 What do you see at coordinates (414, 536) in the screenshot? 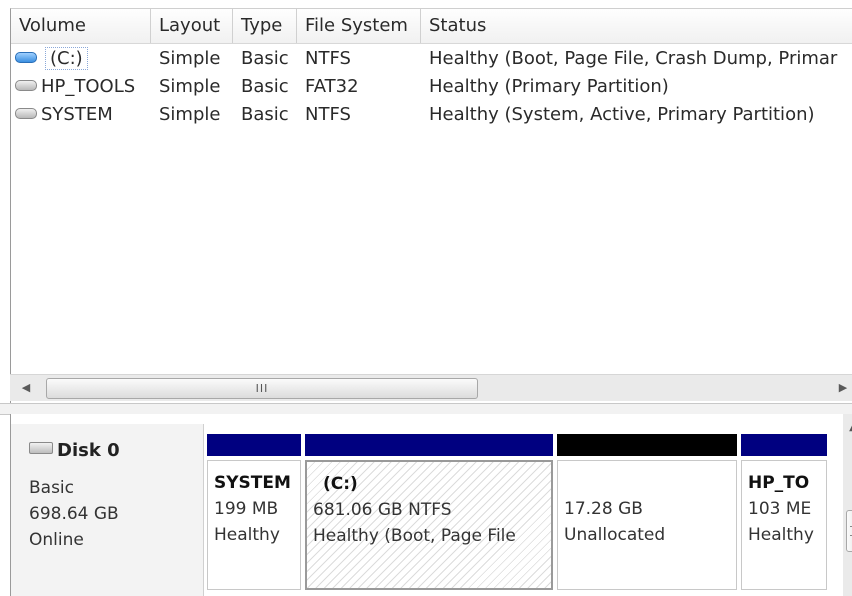
I see `partition-status: Healthy (Boot, Page File` at bounding box center [414, 536].